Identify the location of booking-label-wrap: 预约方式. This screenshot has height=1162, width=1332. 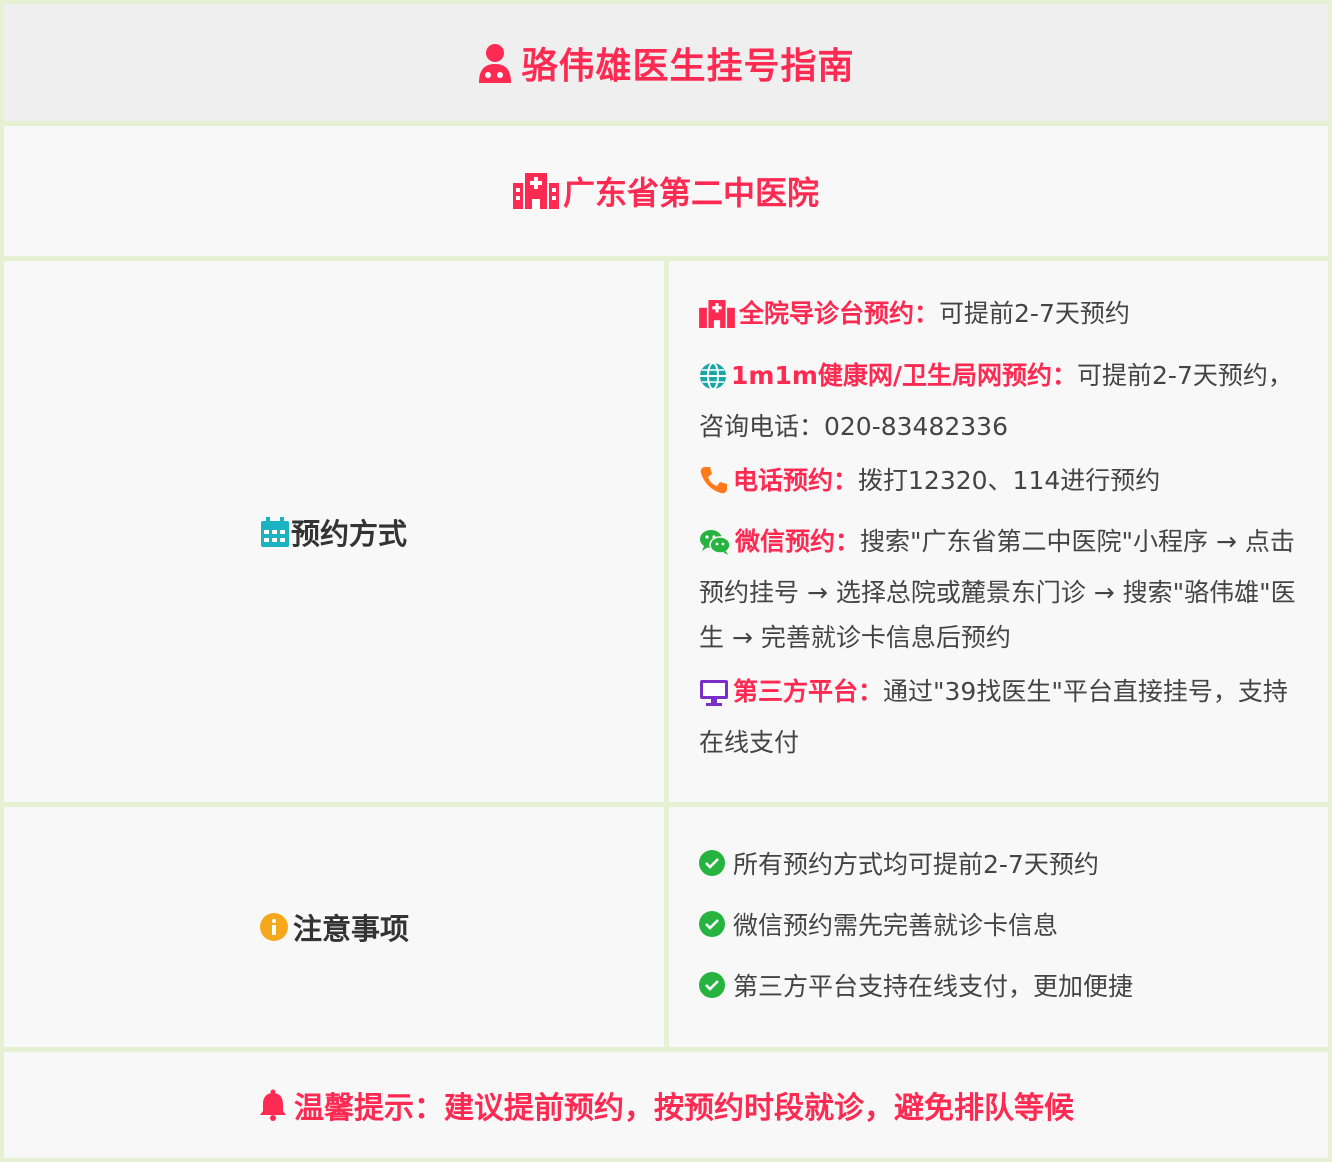
(333, 532).